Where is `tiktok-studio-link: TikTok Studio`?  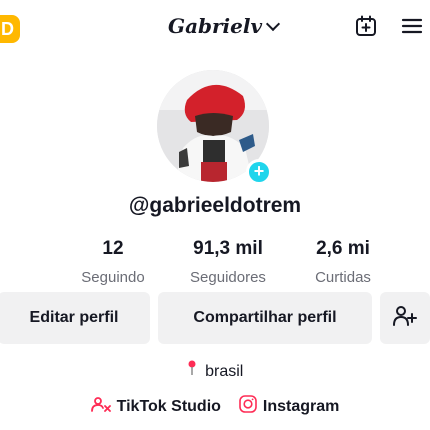 tiktok-studio-link: TikTok Studio is located at coordinates (155, 406).